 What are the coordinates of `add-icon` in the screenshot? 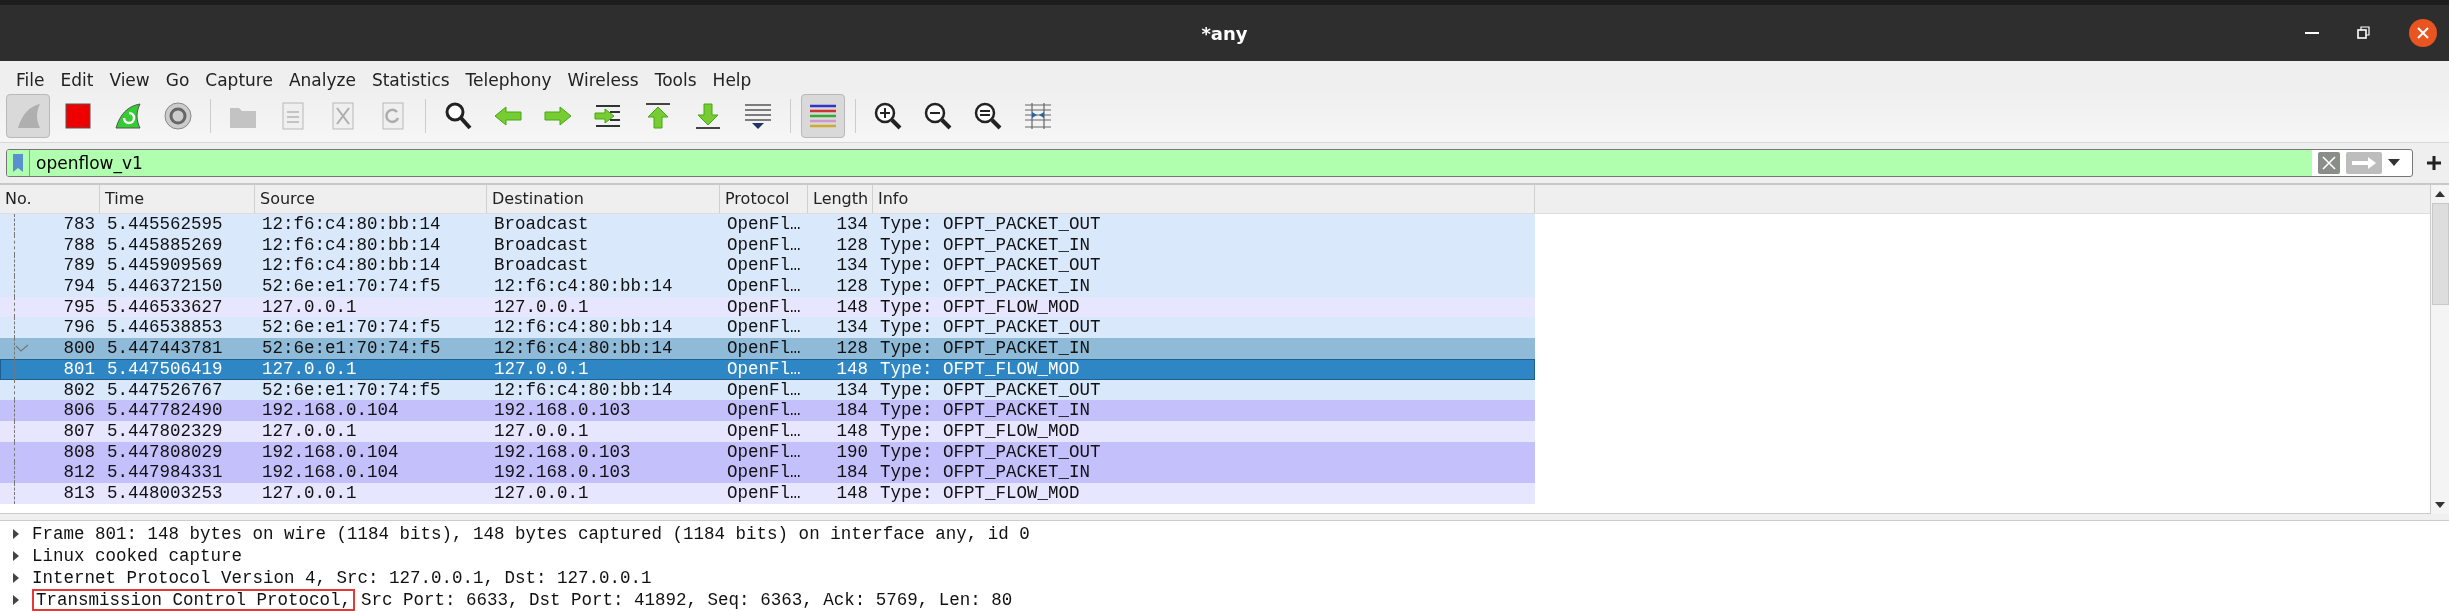 It's located at (2434, 163).